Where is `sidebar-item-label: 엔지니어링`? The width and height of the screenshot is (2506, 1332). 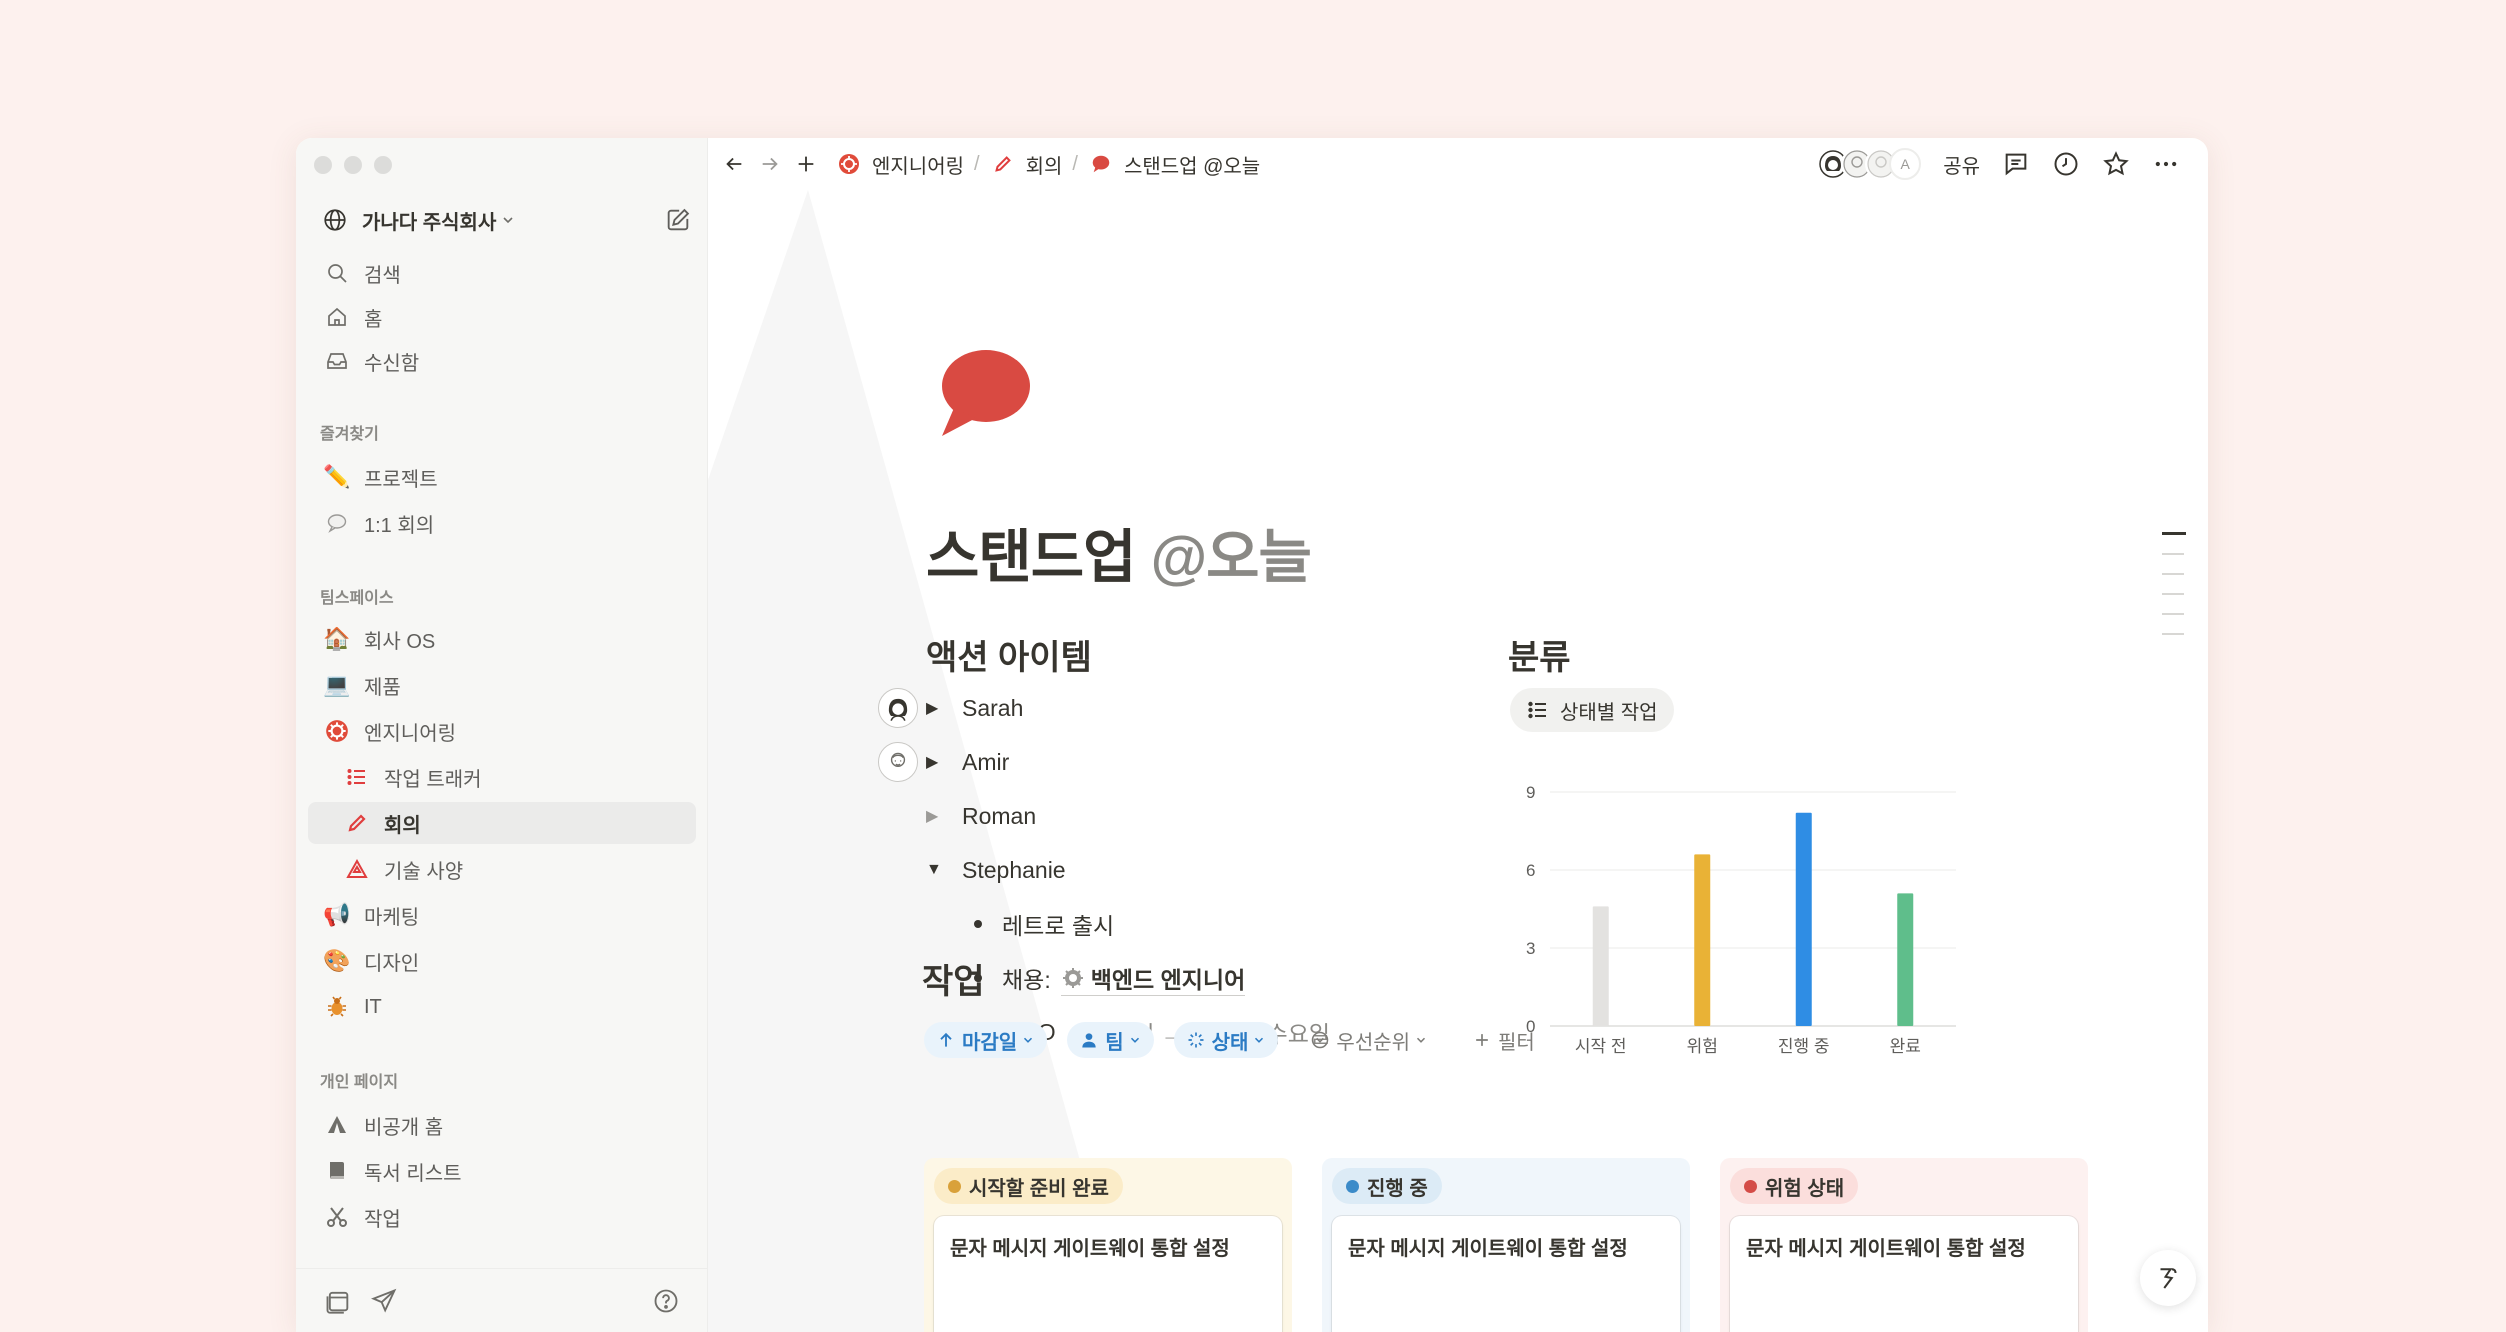 sidebar-item-label: 엔지니어링 is located at coordinates (410, 733).